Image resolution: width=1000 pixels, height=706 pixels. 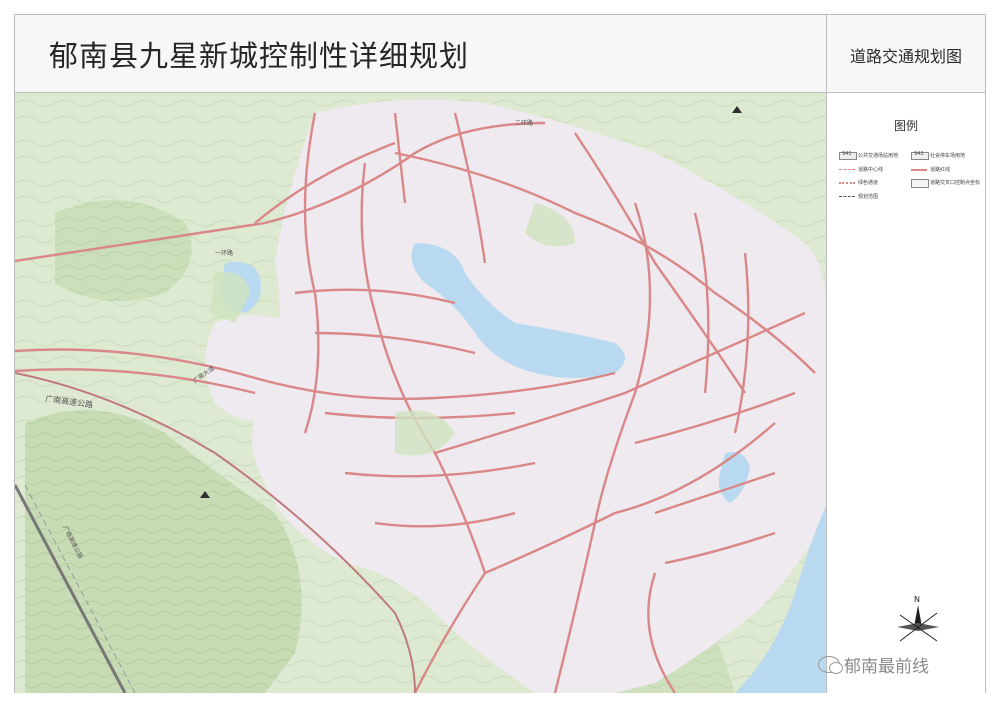 I want to click on legend-swatch-control-point, so click(x=920, y=183).